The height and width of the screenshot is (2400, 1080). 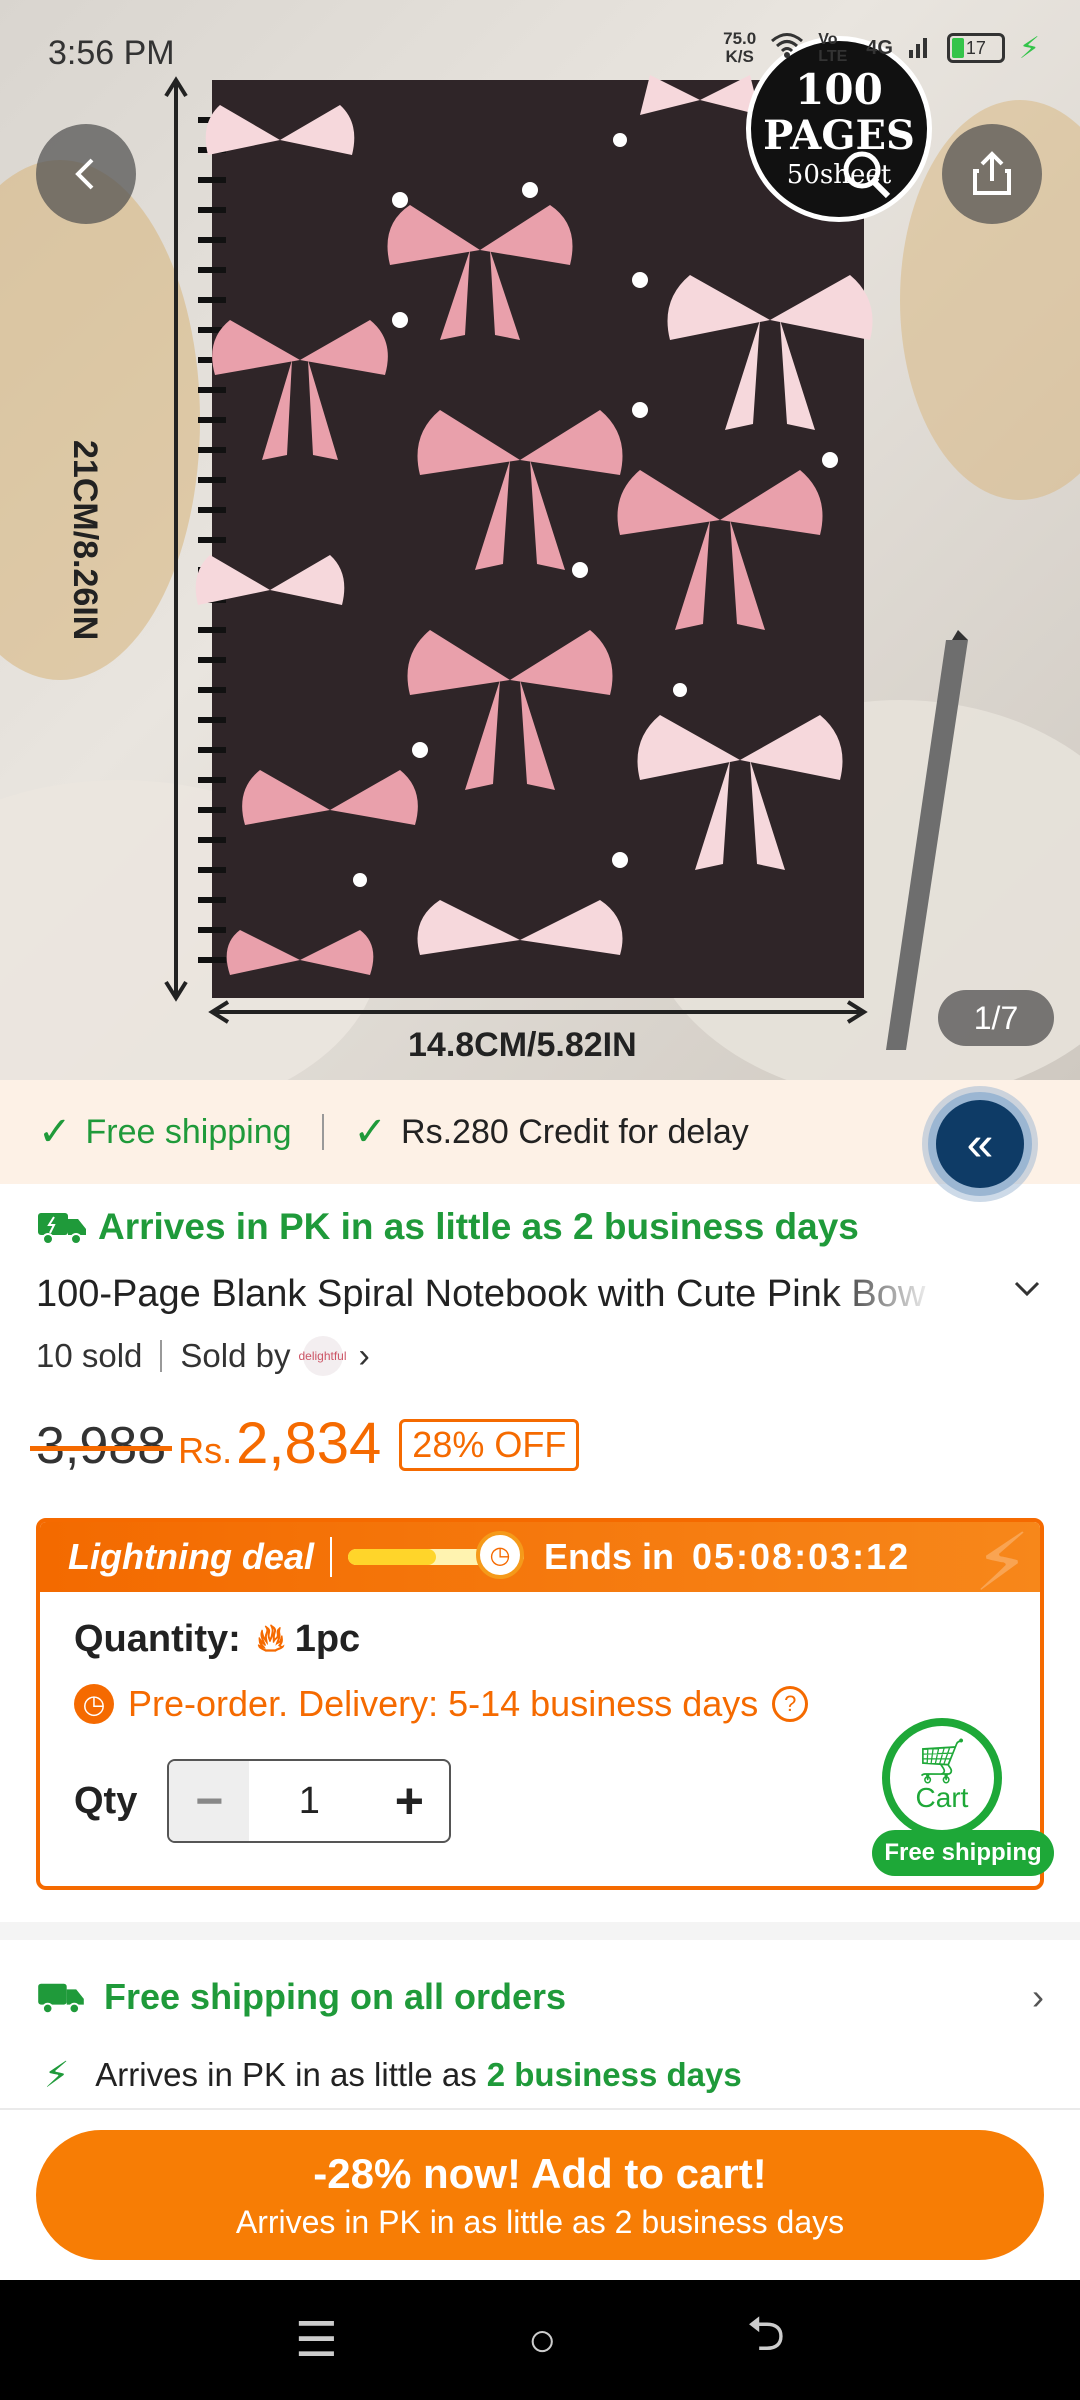 What do you see at coordinates (614, 2074) in the screenshot?
I see `arrival-days: 2 business days` at bounding box center [614, 2074].